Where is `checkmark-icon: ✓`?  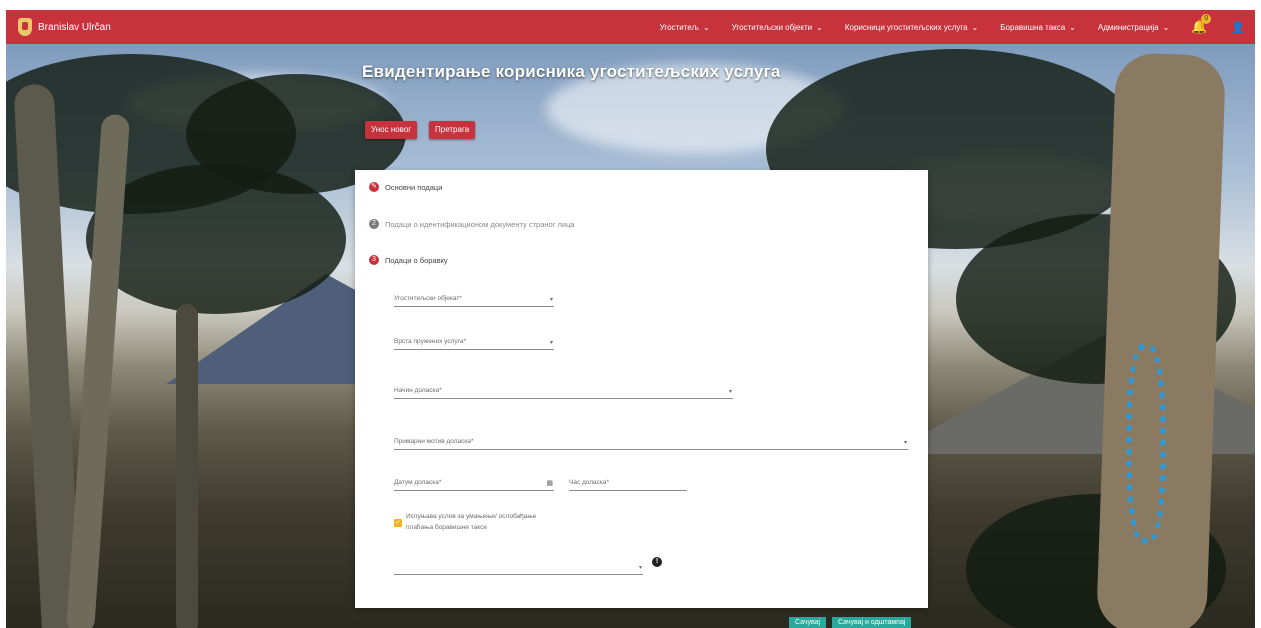
checkmark-icon: ✓ is located at coordinates (398, 522).